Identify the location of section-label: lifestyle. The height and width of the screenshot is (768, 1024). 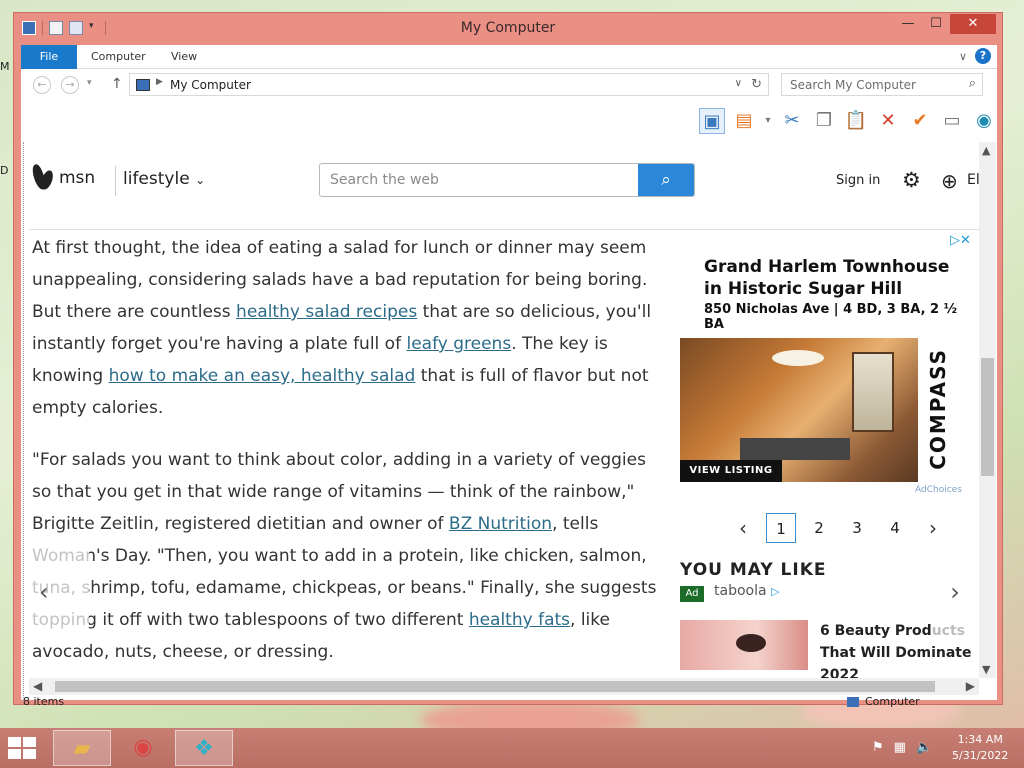
(156, 179).